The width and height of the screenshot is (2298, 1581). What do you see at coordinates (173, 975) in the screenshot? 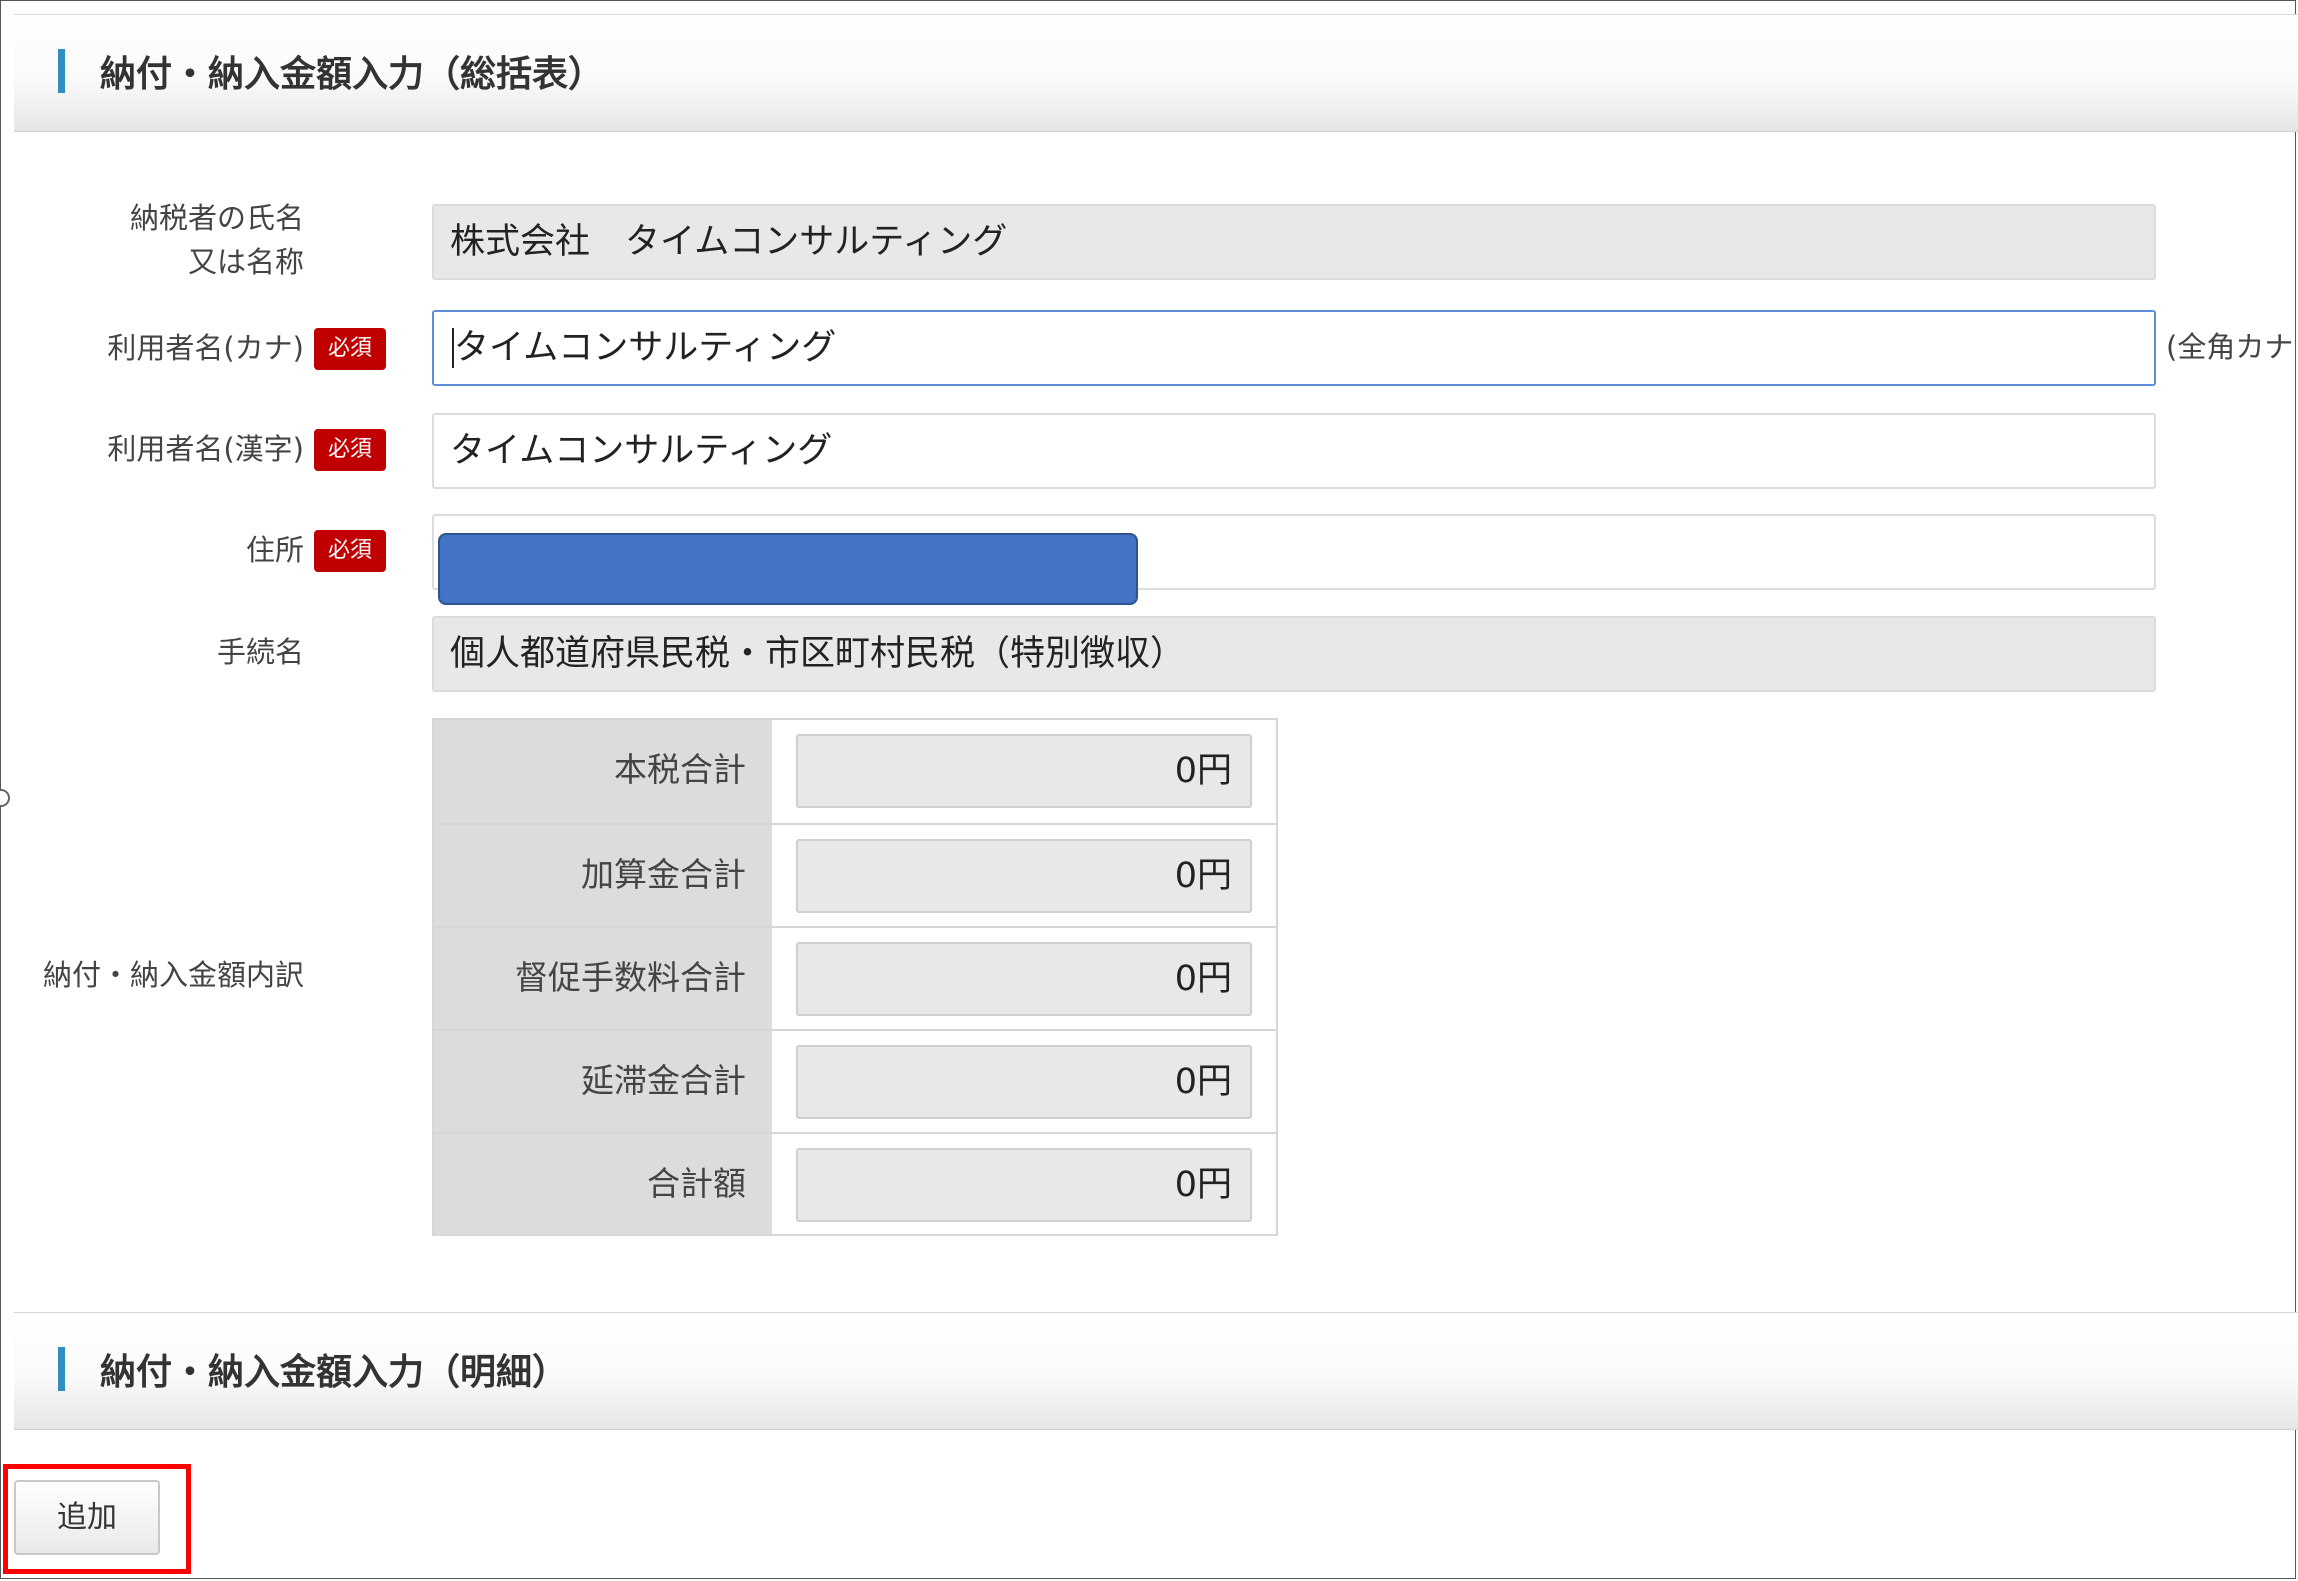
I see `breakdown-label: 納付・納入金額内訳` at bounding box center [173, 975].